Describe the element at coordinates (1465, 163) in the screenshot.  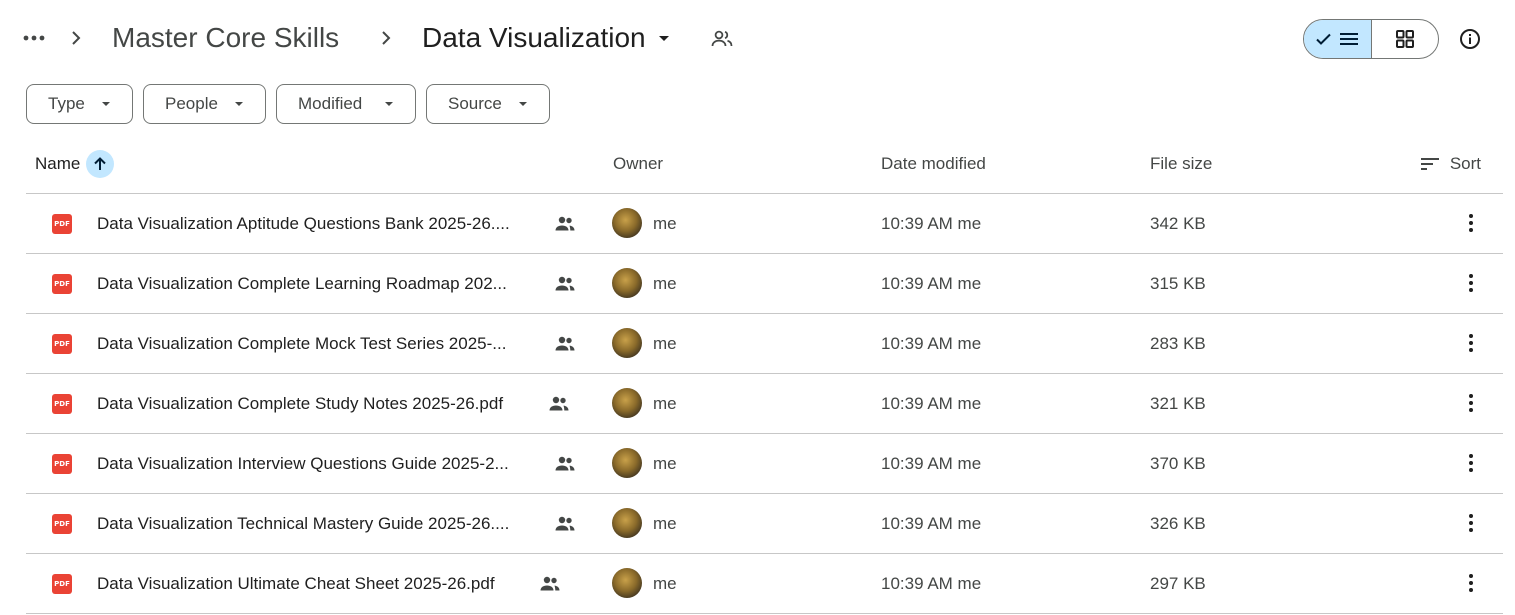
I see `sort-button-label: Sort` at that location.